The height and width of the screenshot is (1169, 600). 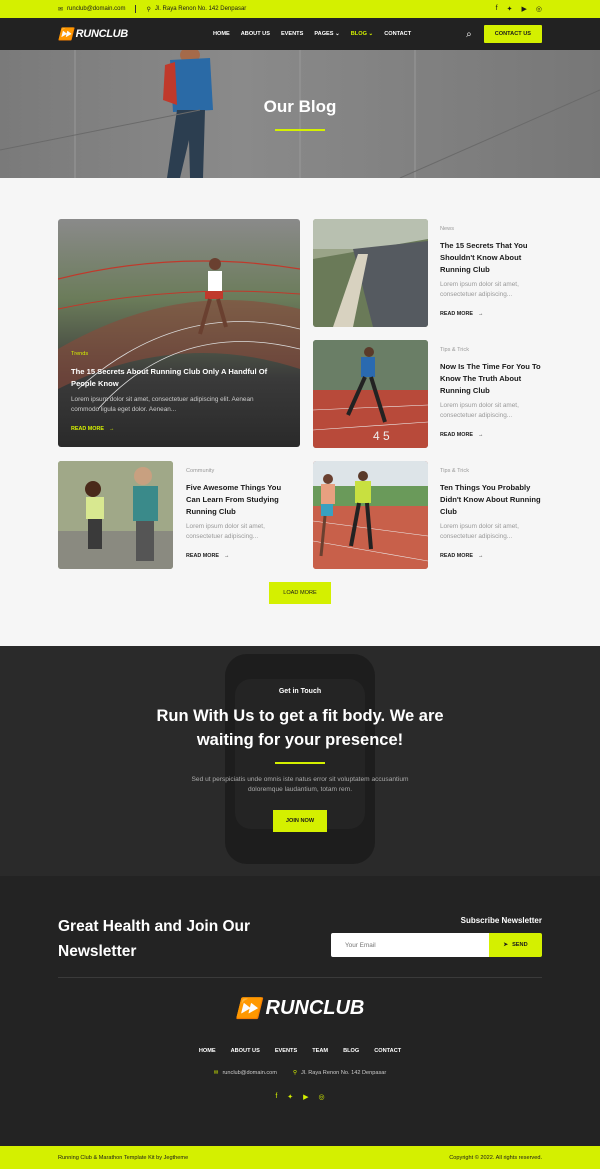 What do you see at coordinates (245, 1073) in the screenshot?
I see `footer-email: ✉ runclub@domain.com` at bounding box center [245, 1073].